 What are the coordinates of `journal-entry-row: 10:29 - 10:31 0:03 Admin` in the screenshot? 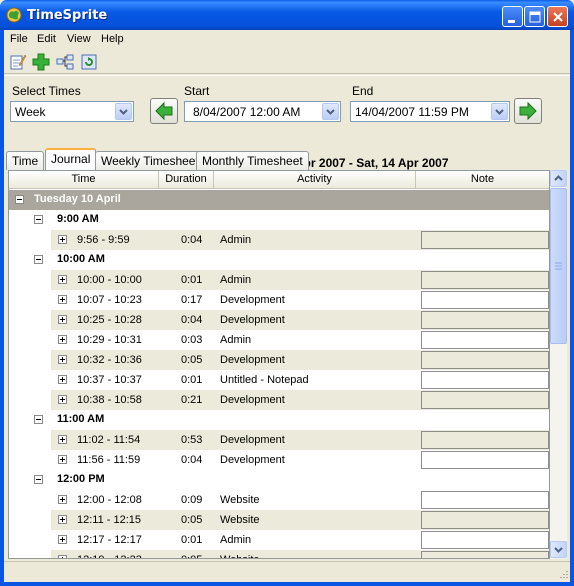 It's located at (279, 340).